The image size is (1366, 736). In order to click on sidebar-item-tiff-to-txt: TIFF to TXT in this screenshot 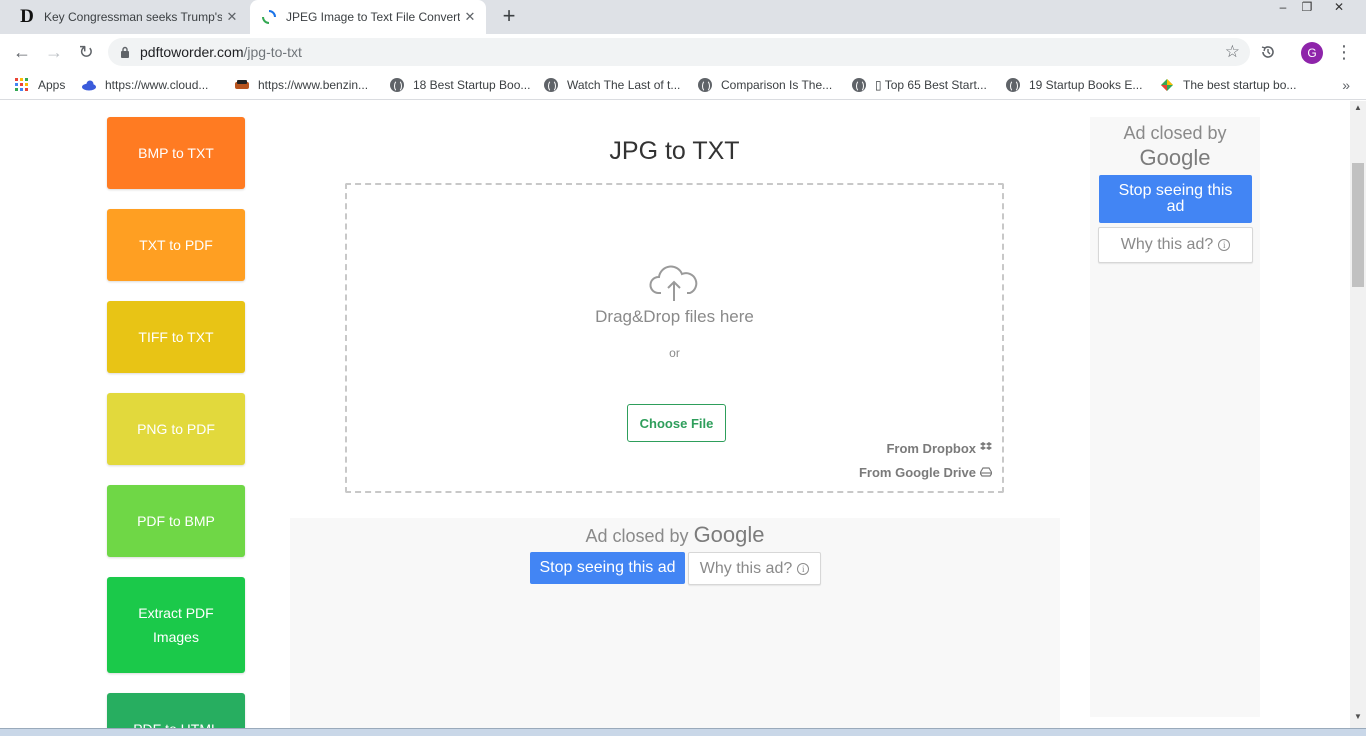, I will do `click(176, 337)`.